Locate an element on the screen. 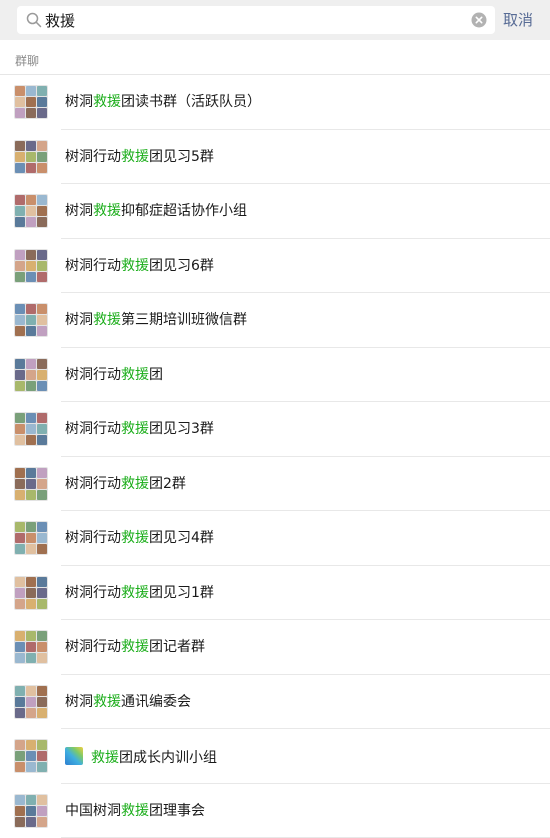 The height and width of the screenshot is (838, 550). group-name-prefix: 中国树洞 is located at coordinates (93, 811).